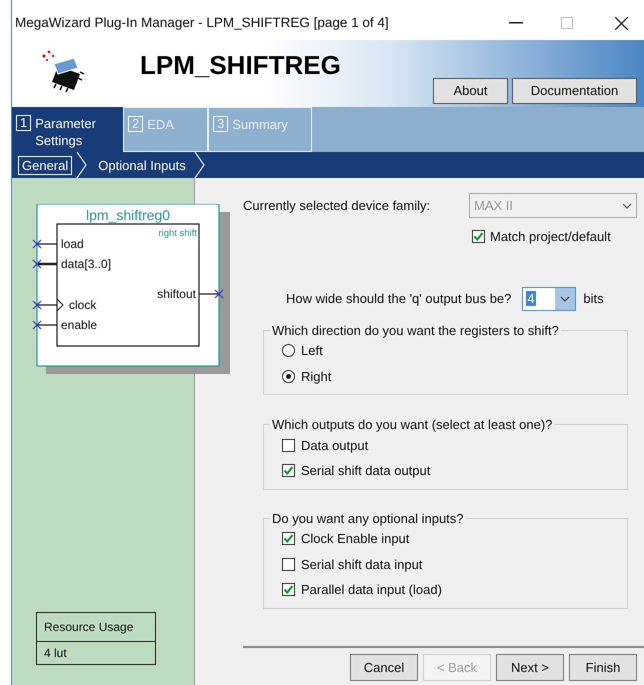 This screenshot has width=644, height=685. What do you see at coordinates (45, 165) in the screenshot?
I see `breadcrumb-step: General` at bounding box center [45, 165].